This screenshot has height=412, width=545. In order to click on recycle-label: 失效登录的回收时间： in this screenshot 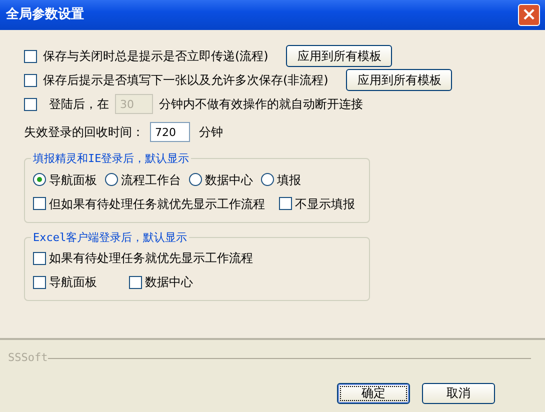, I will do `click(84, 132)`.